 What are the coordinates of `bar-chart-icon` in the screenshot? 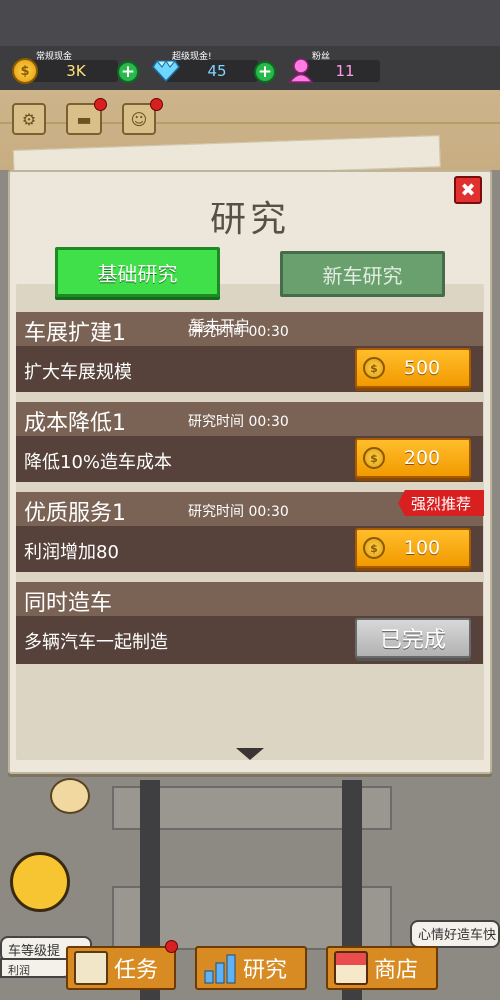 It's located at (220, 969).